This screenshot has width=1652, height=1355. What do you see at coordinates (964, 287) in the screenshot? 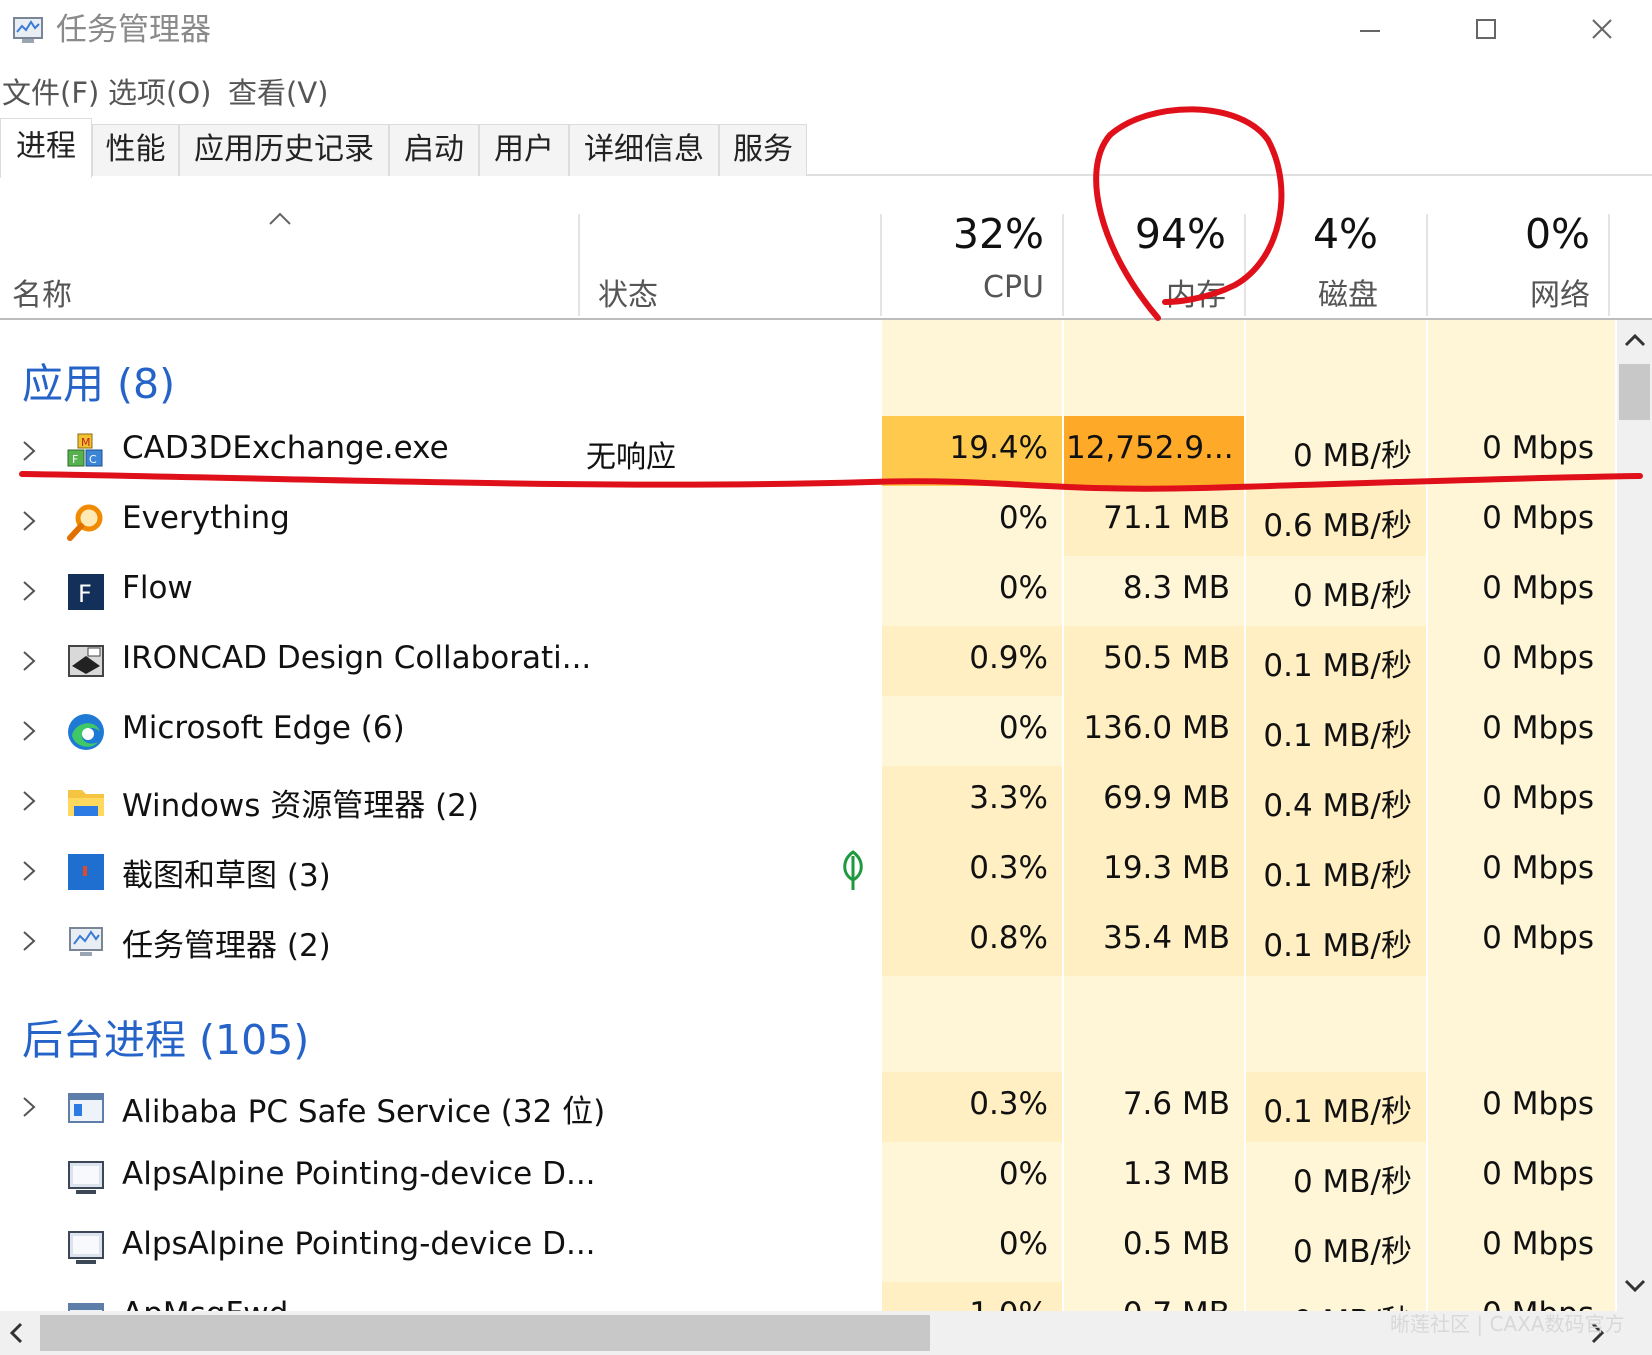
I see `column-cpu: CPU` at bounding box center [964, 287].